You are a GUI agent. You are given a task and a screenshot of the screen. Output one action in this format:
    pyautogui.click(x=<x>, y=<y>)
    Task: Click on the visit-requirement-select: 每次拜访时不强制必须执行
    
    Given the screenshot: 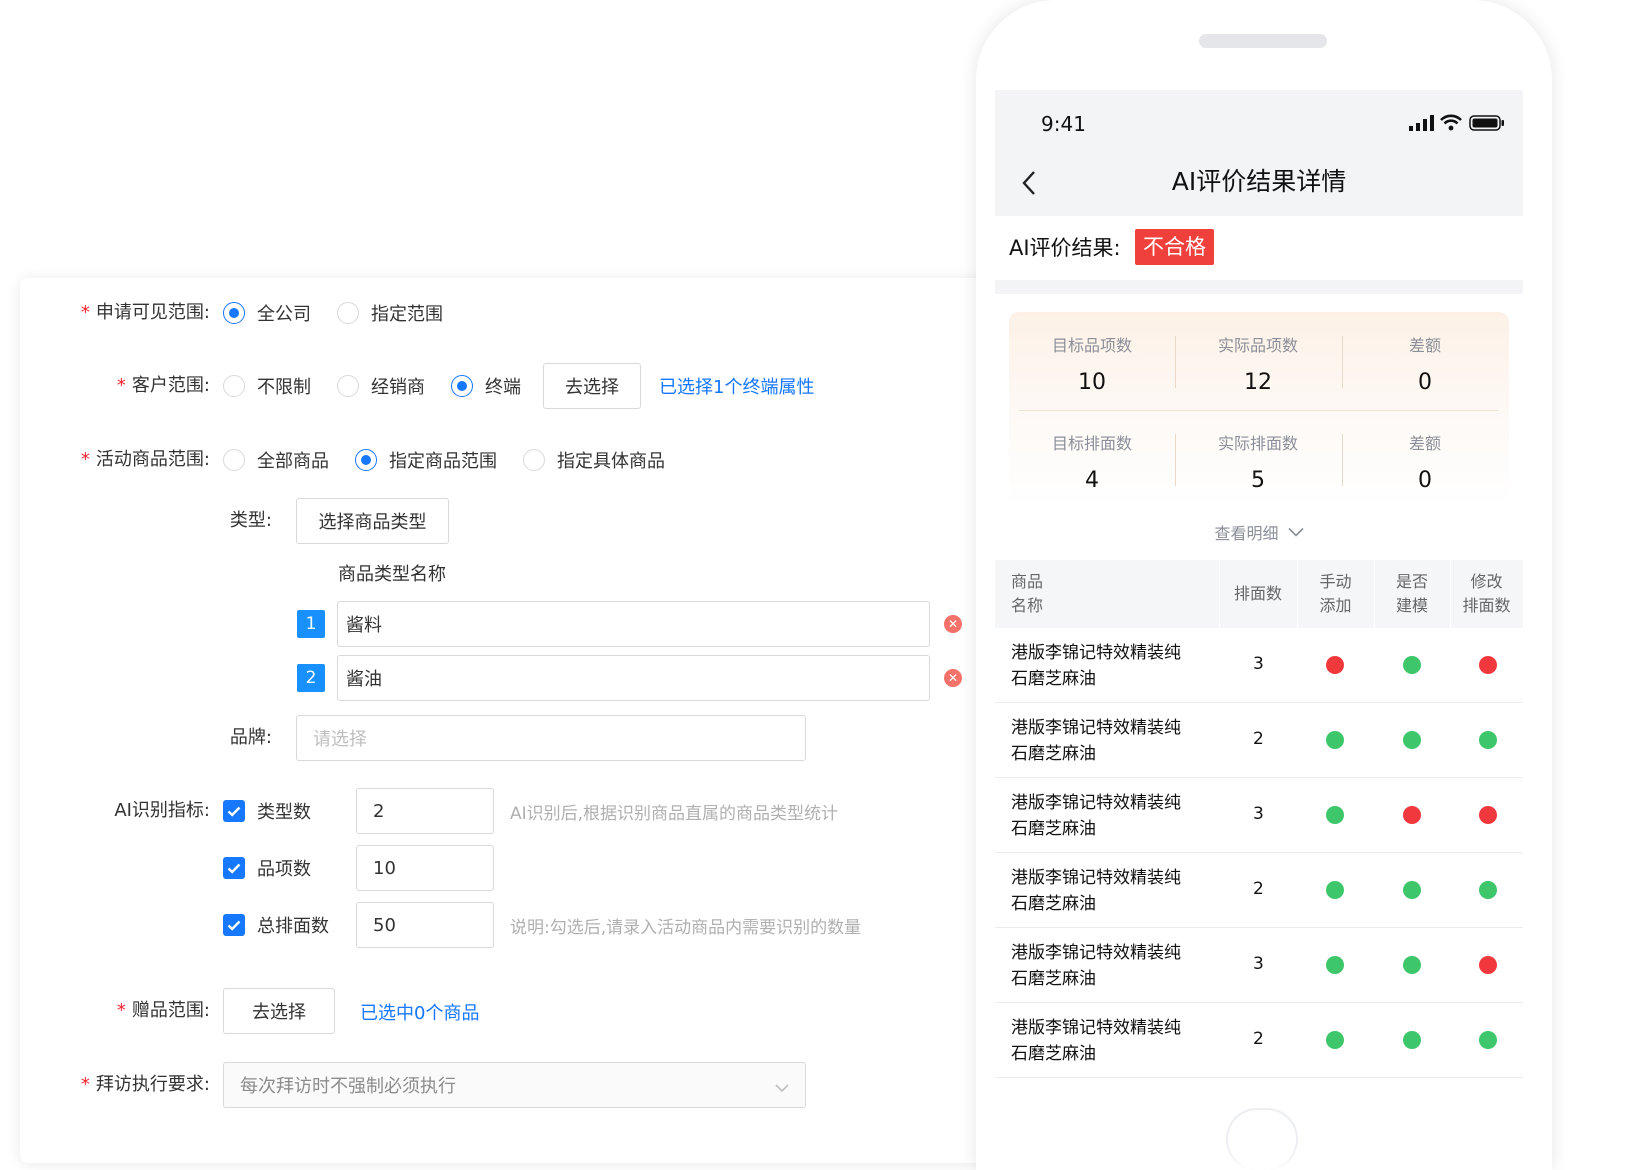 What is the action you would take?
    pyautogui.click(x=514, y=1085)
    